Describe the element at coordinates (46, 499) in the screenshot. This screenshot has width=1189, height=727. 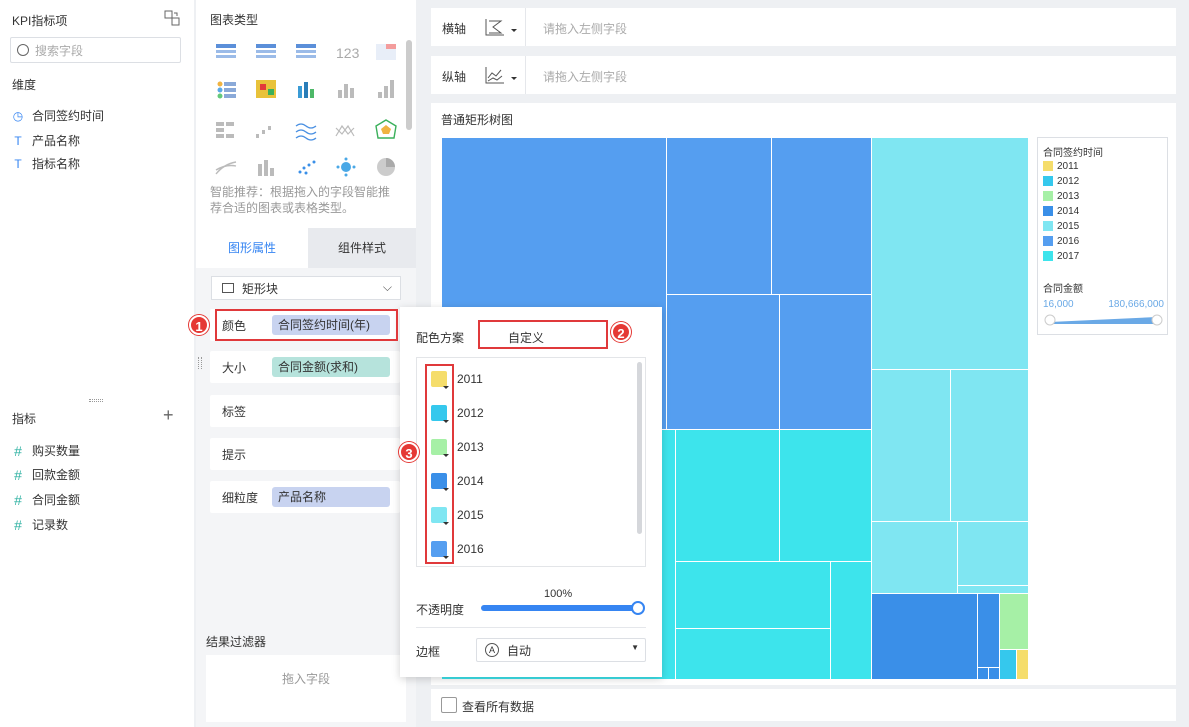
I see `metric-item-contract: # 合同金额` at that location.